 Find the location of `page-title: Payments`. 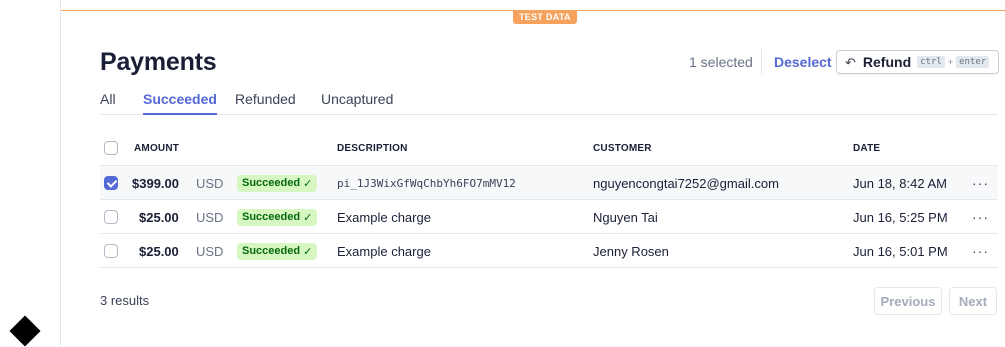

page-title: Payments is located at coordinates (158, 62).